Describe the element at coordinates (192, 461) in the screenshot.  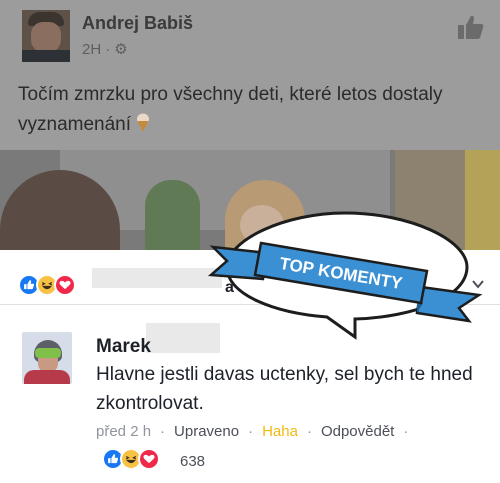
I see `reaction-count: 638` at that location.